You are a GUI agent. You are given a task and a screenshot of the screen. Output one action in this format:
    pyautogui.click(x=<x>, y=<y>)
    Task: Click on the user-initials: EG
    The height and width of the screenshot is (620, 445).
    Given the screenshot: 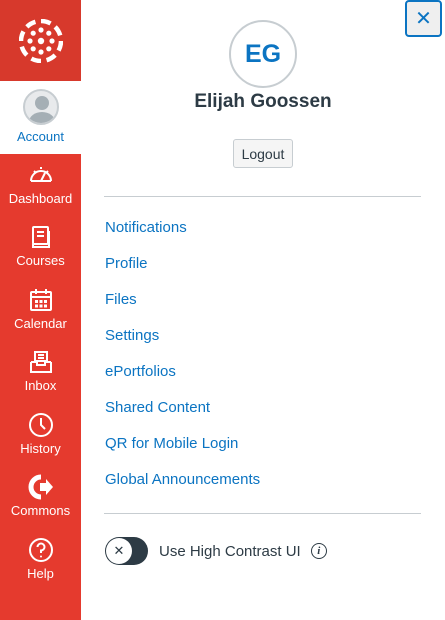 What is the action you would take?
    pyautogui.click(x=263, y=53)
    